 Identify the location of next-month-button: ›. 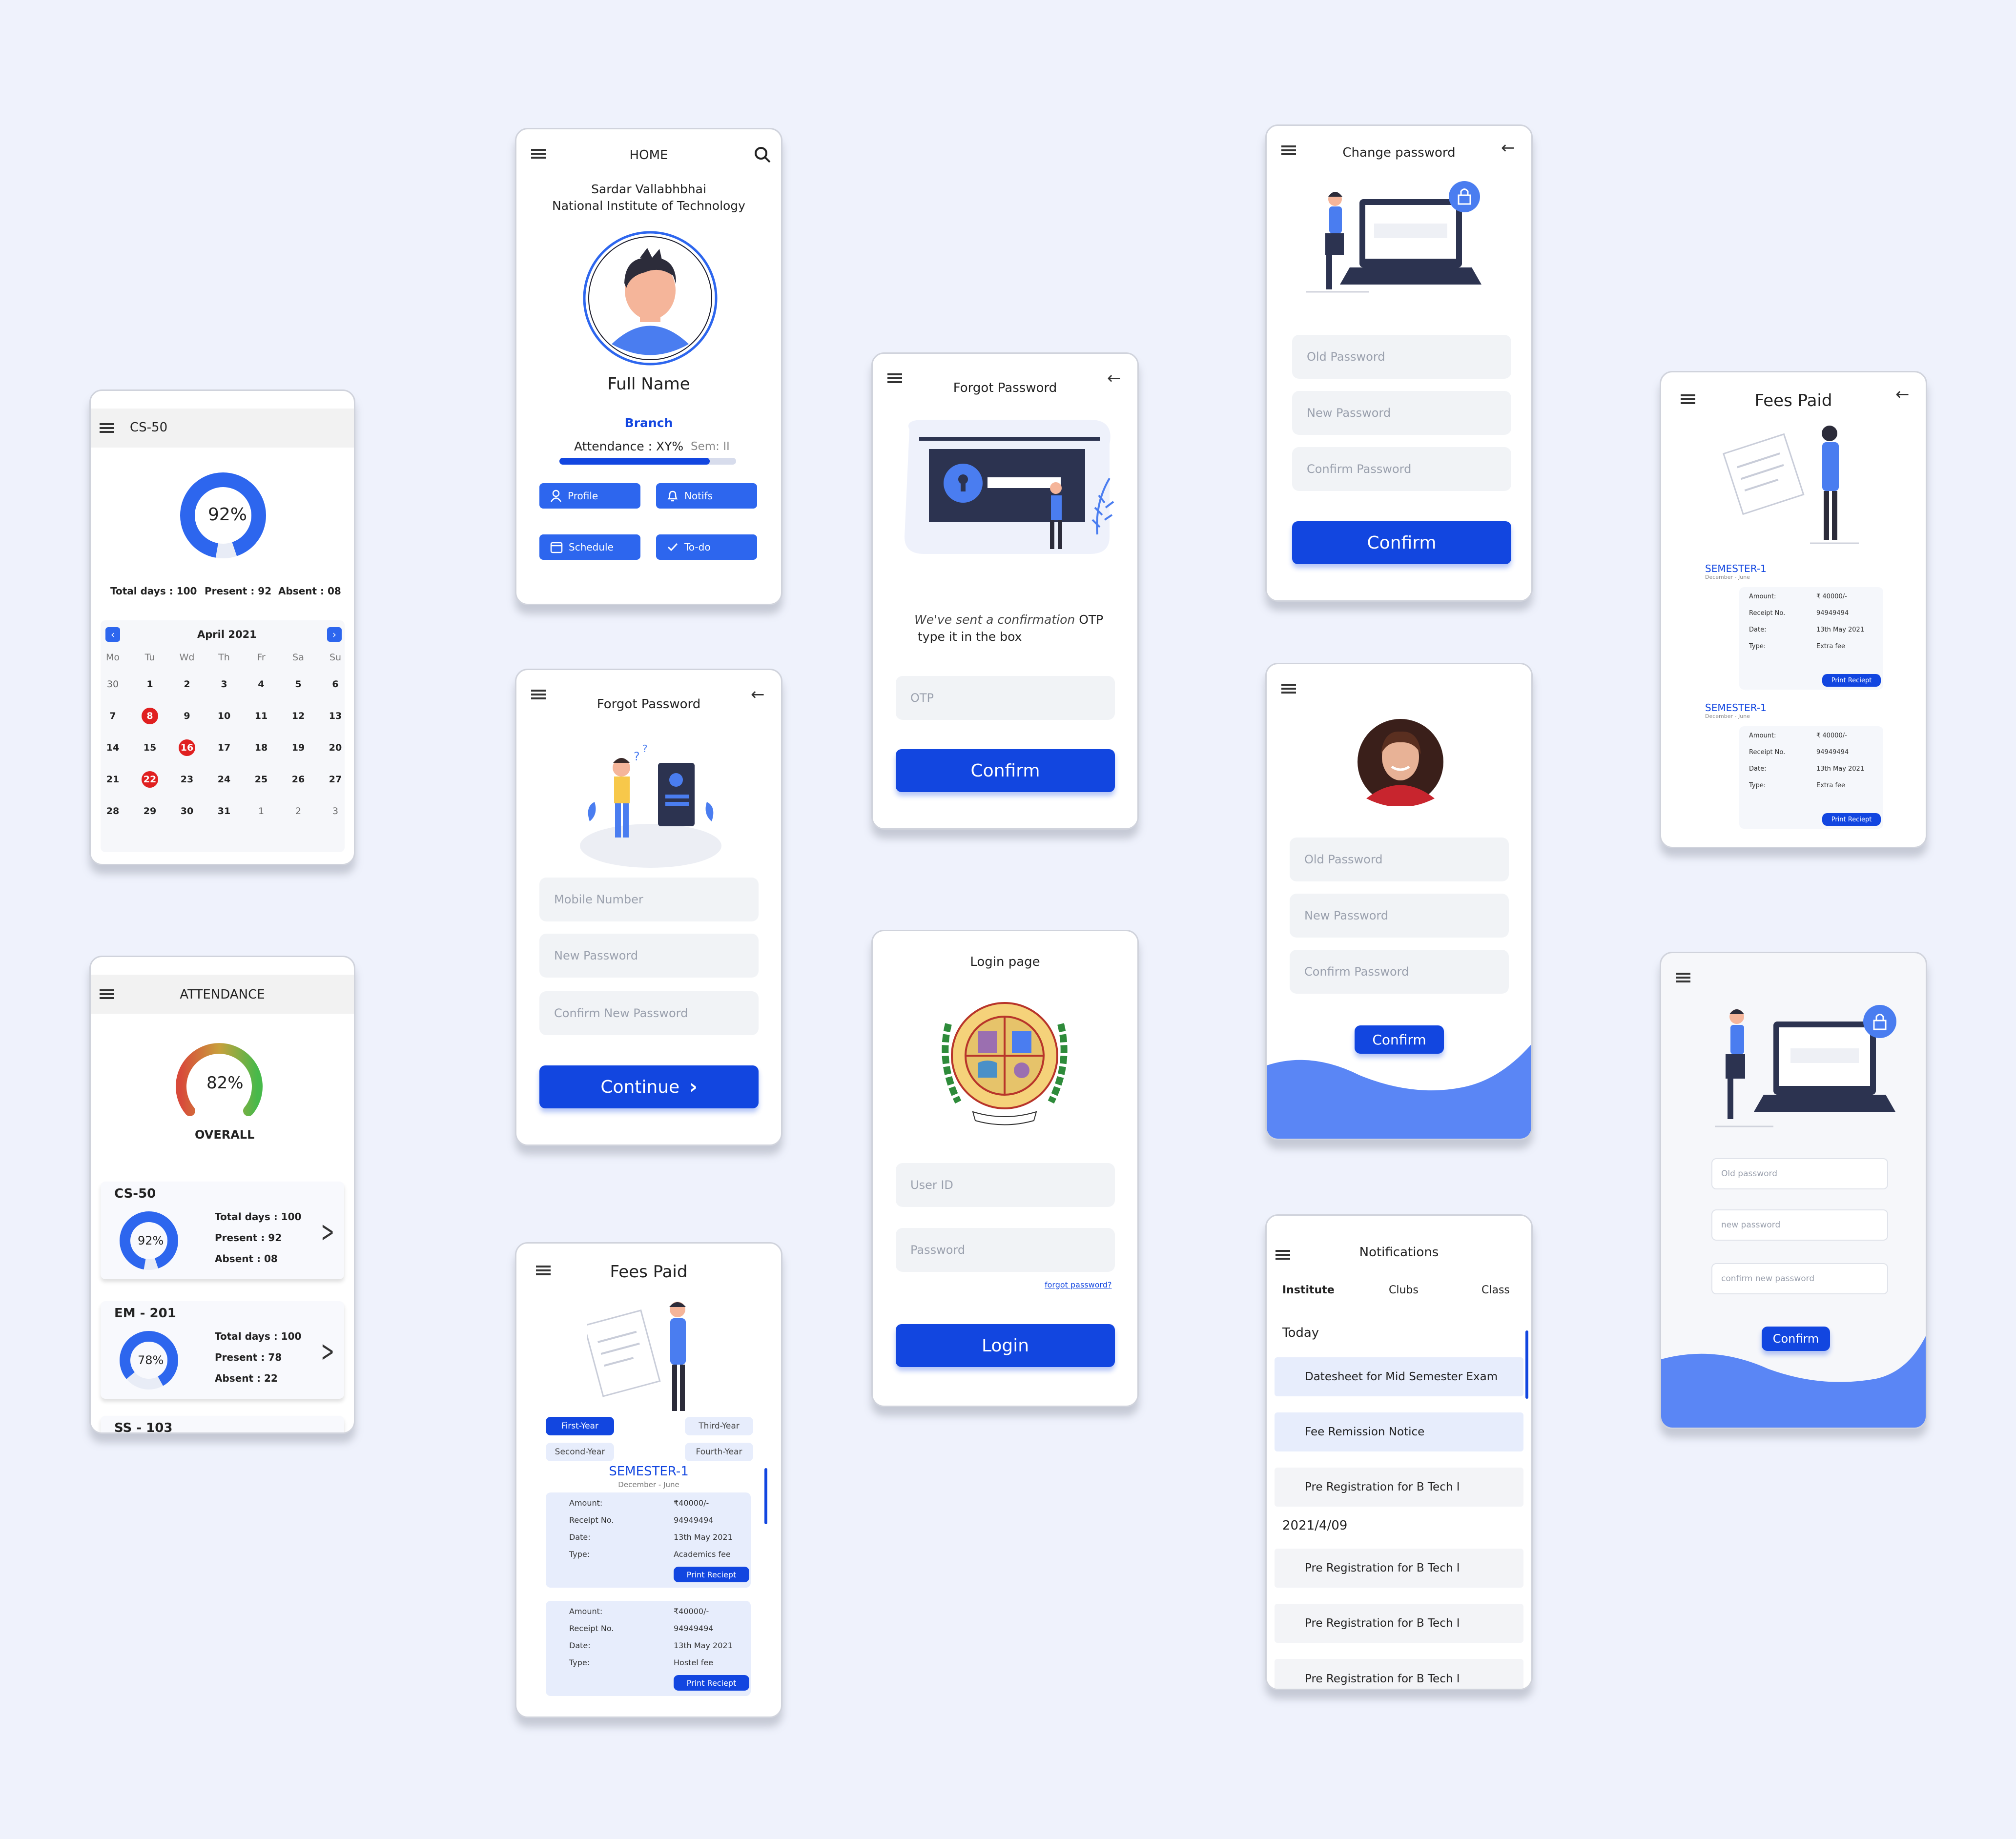
(334, 634).